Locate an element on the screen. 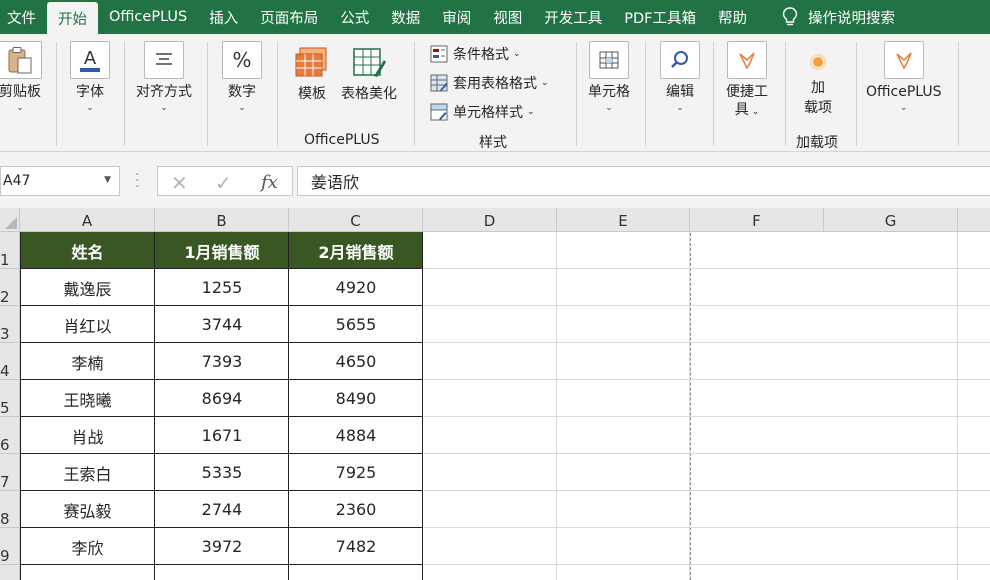 The width and height of the screenshot is (990, 580). quick-tools-button: 便捷工 具 ⌄ is located at coordinates (747, 81).